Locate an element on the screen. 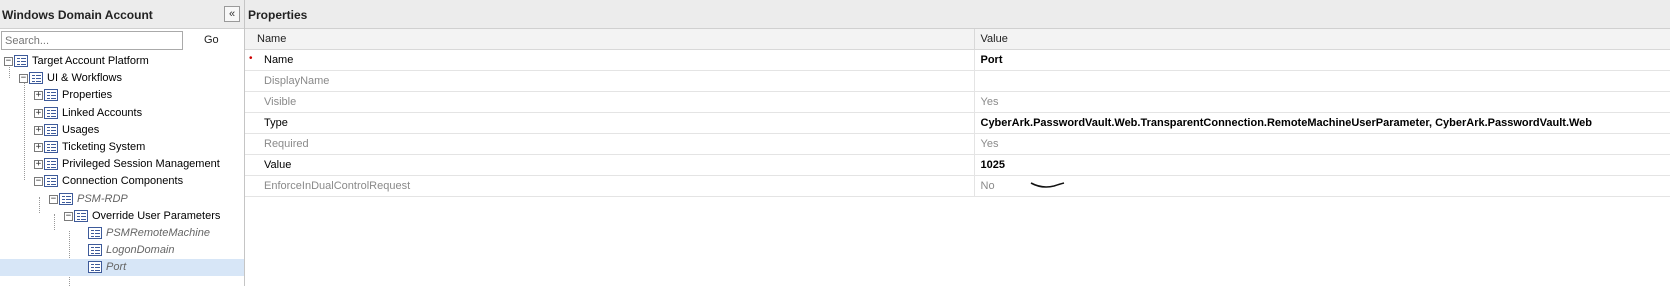 The height and width of the screenshot is (286, 1670). property-name: Type is located at coordinates (276, 123).